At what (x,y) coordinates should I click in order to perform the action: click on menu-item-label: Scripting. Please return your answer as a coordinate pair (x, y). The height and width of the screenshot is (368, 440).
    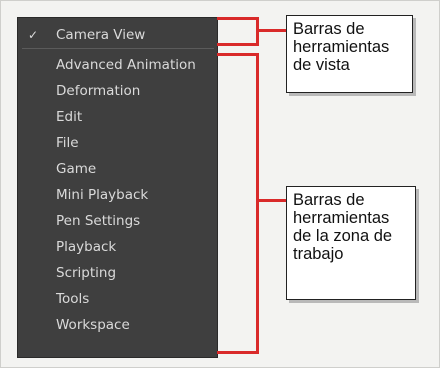
    Looking at the image, I should click on (86, 273).